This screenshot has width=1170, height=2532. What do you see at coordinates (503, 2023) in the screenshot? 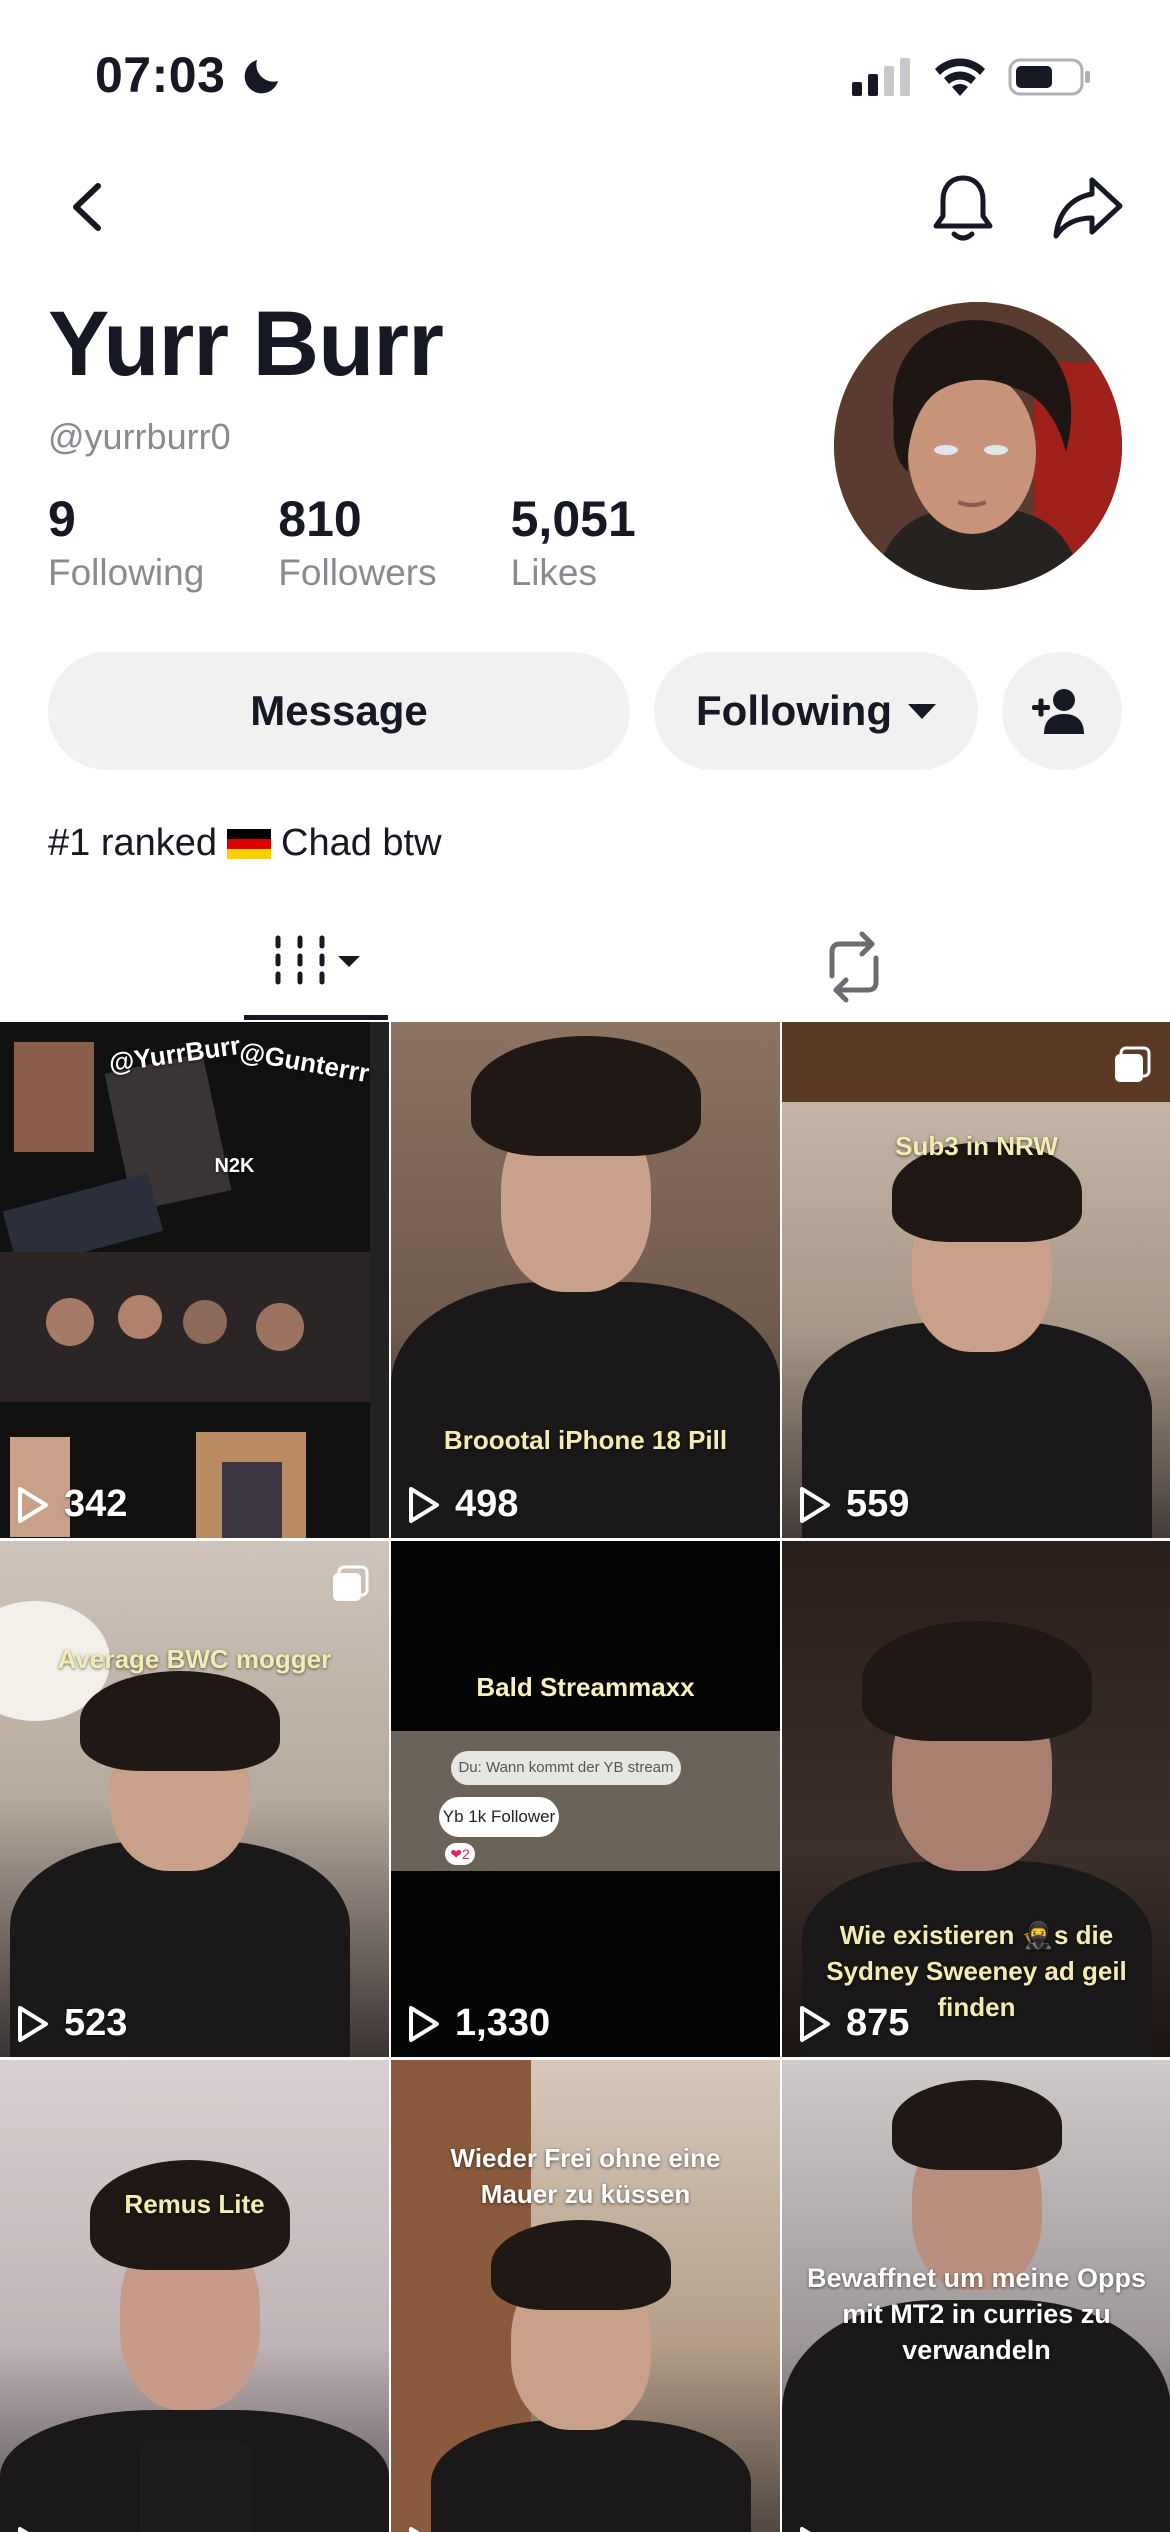
I see `video-view-count: 1,330` at bounding box center [503, 2023].